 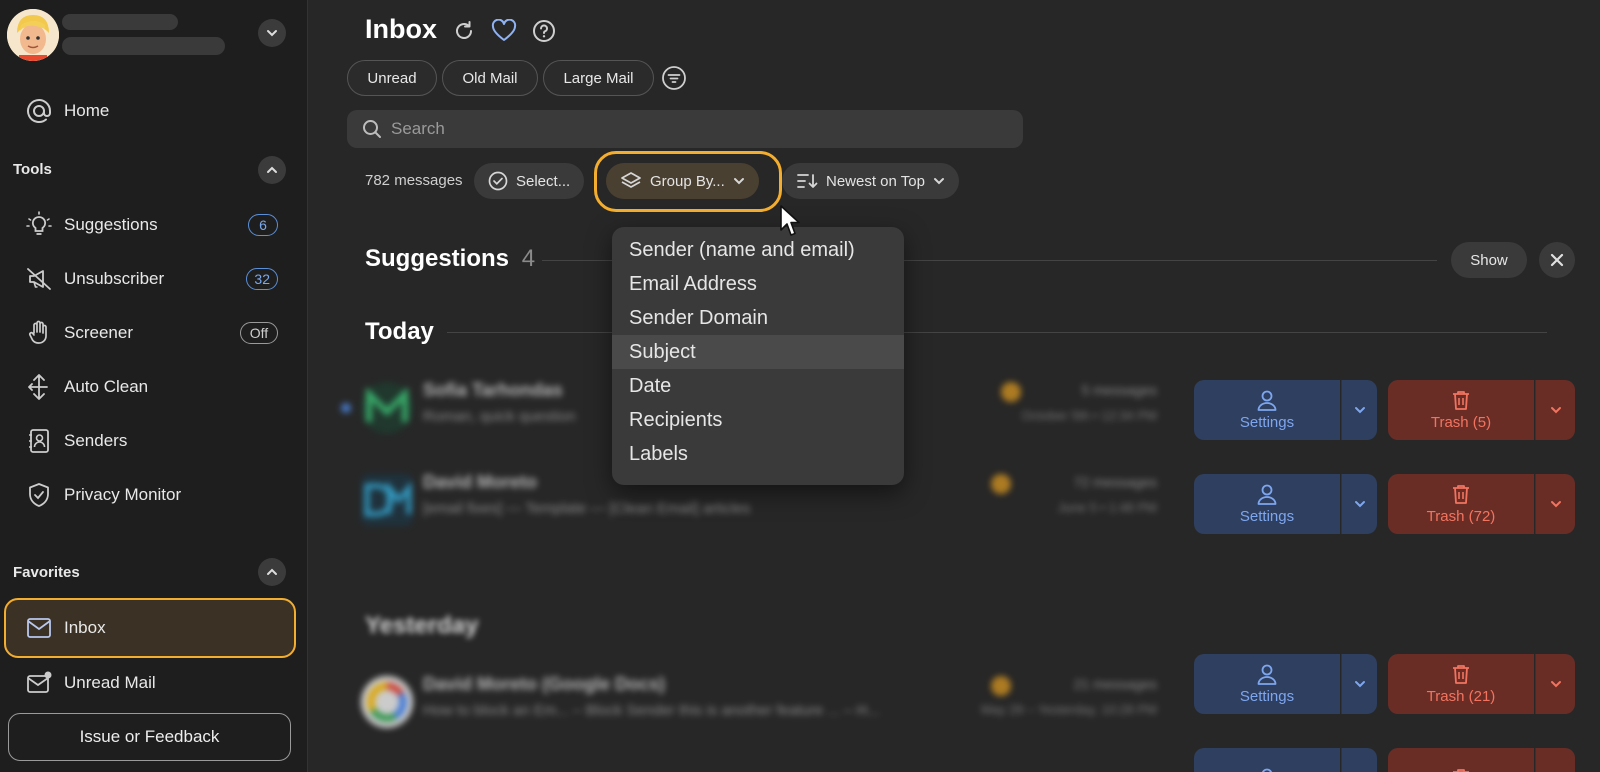 What do you see at coordinates (387, 500) in the screenshot?
I see `sender-logo` at bounding box center [387, 500].